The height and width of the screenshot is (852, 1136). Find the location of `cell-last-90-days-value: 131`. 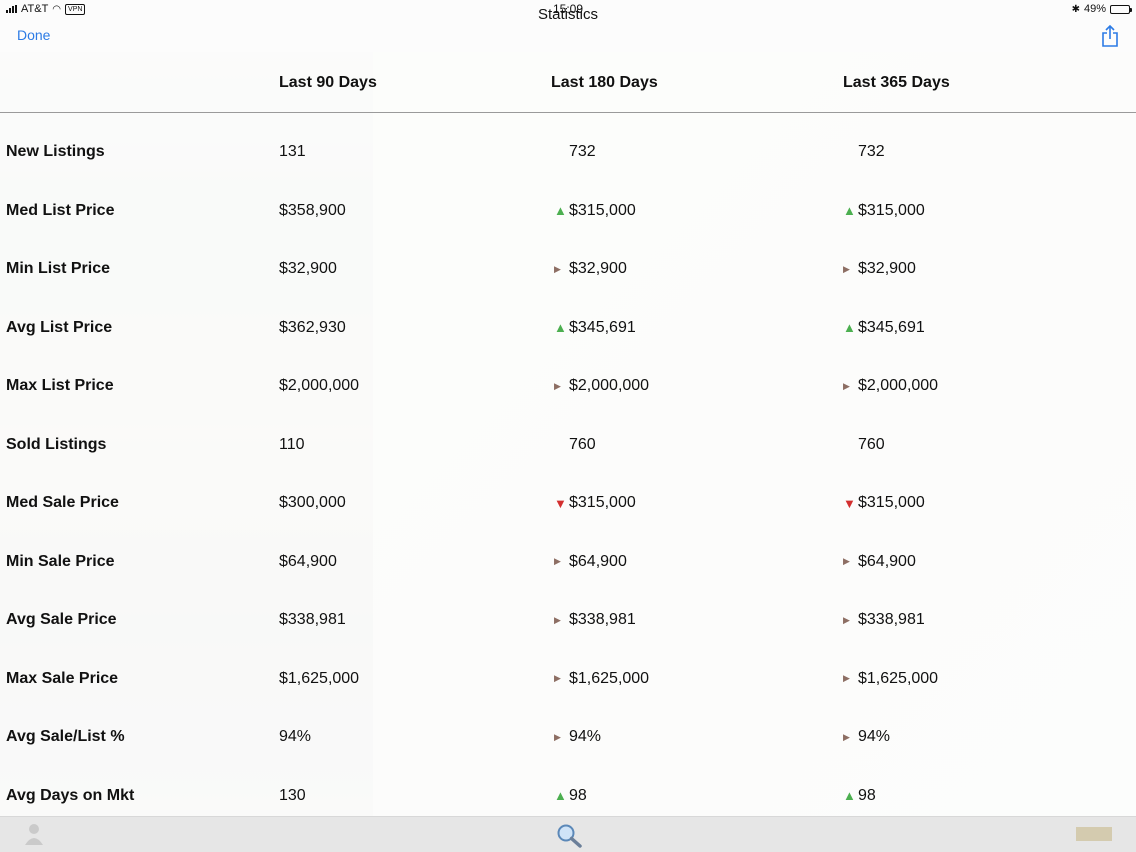

cell-last-90-days-value: 131 is located at coordinates (292, 151).